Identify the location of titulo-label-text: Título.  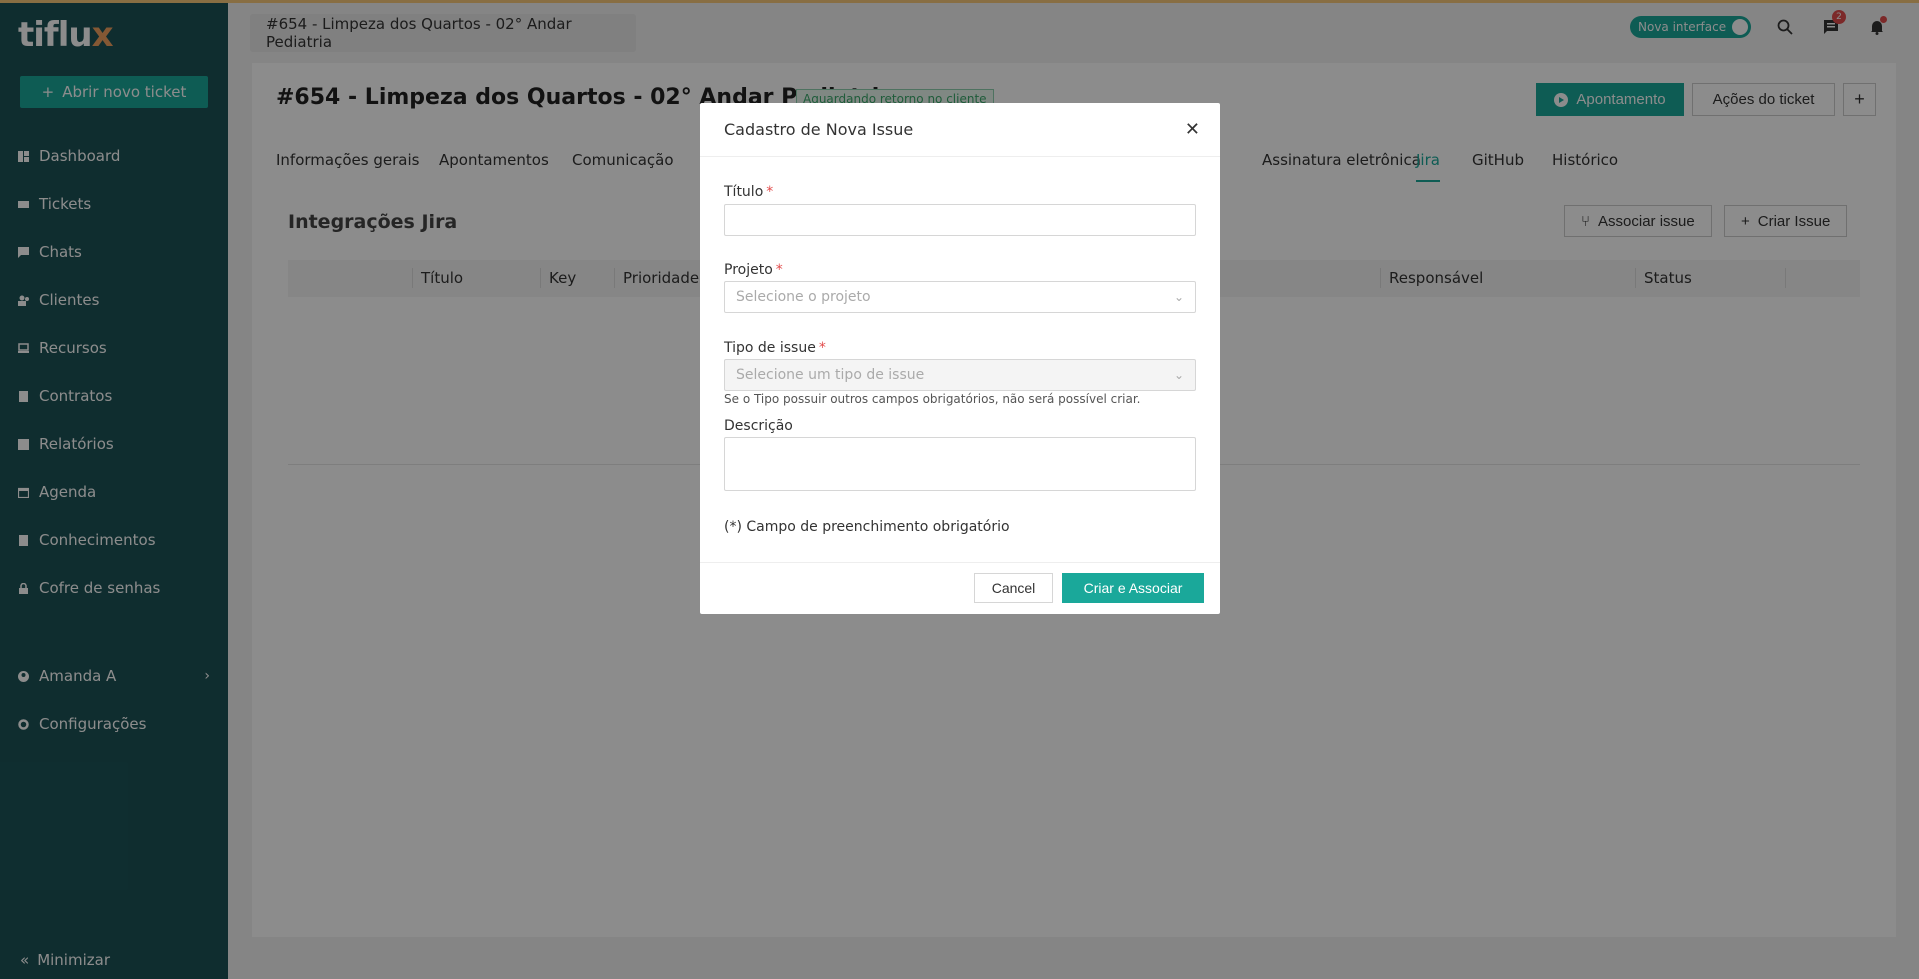
(744, 192).